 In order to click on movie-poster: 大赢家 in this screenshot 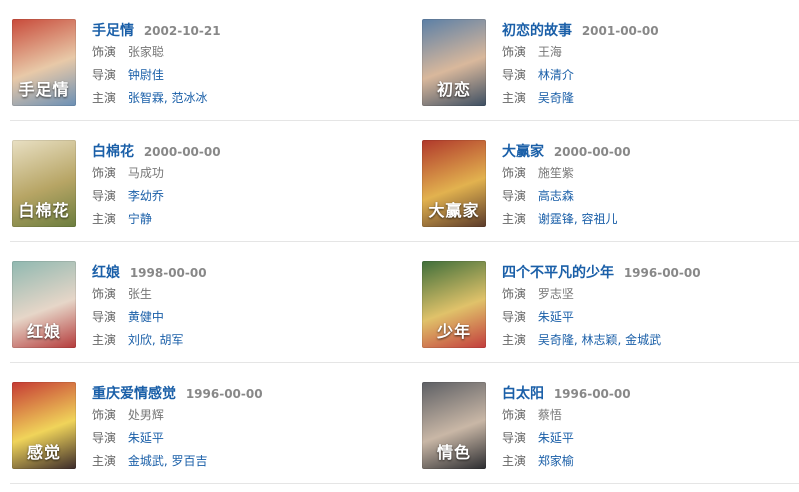, I will do `click(454, 183)`.